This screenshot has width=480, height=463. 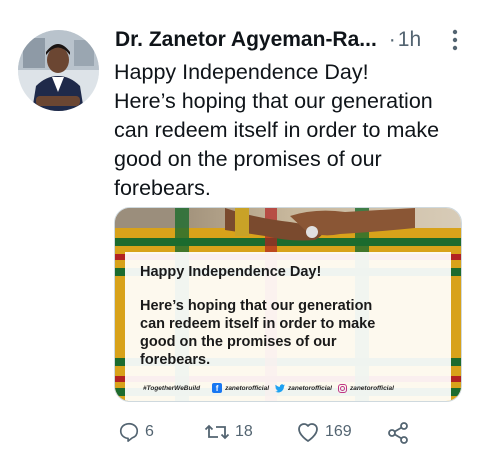 I want to click on instagram-handle: zanetorofficial, so click(x=365, y=388).